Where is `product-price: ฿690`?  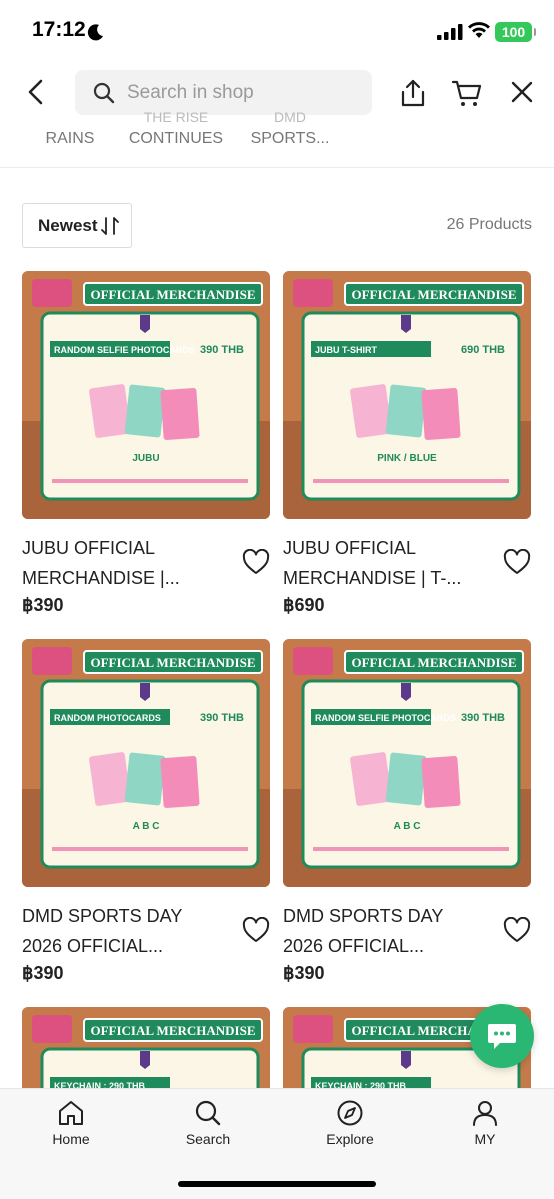 product-price: ฿690 is located at coordinates (304, 605).